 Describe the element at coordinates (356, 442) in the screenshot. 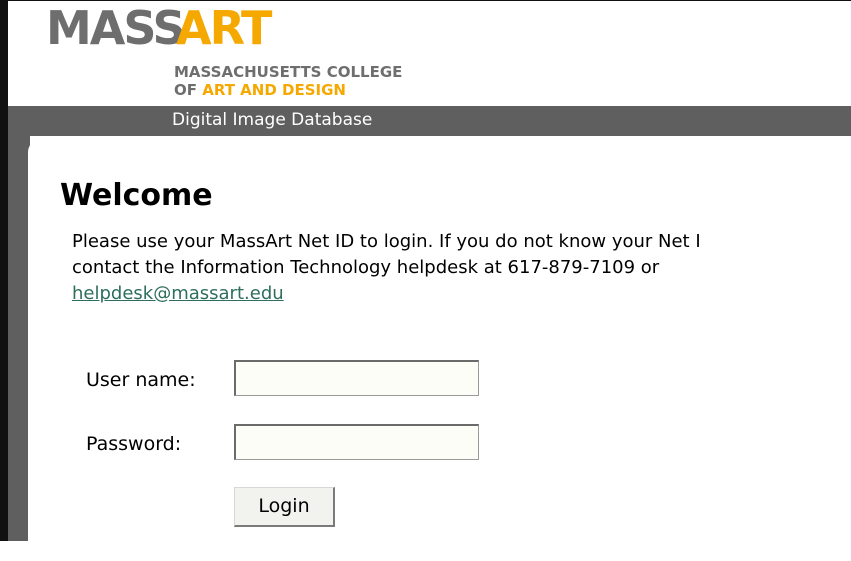

I see `password-input` at that location.